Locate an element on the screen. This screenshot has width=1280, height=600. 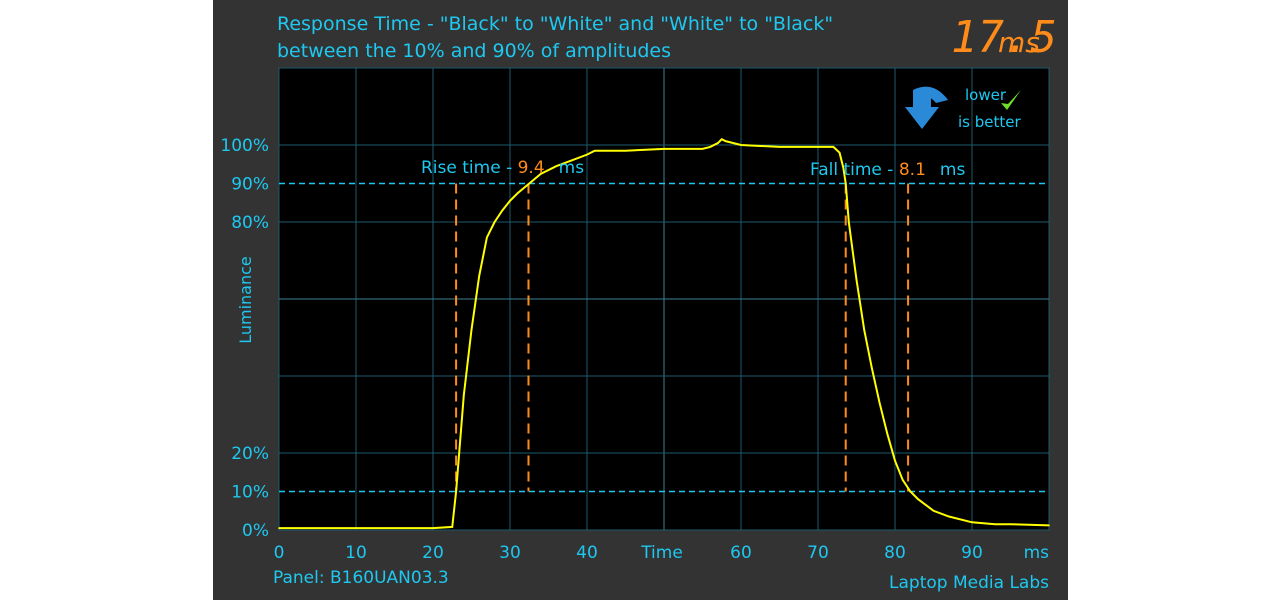
y-tick-label: 80% is located at coordinates (250, 223).